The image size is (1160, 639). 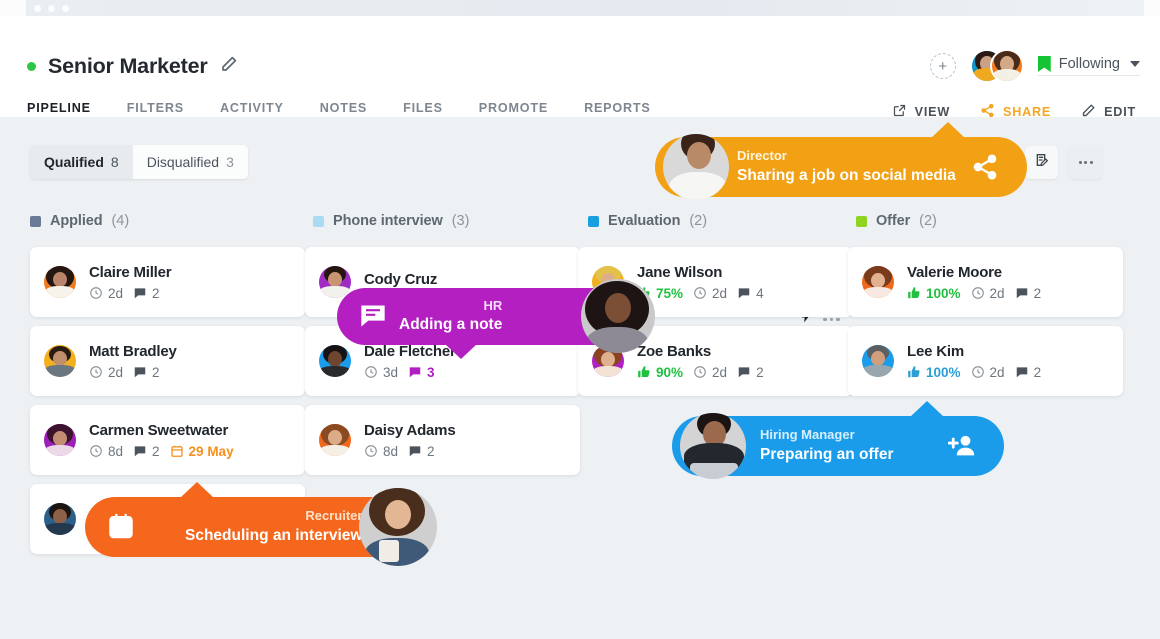 What do you see at coordinates (31, 66) in the screenshot?
I see `job-status-dot` at bounding box center [31, 66].